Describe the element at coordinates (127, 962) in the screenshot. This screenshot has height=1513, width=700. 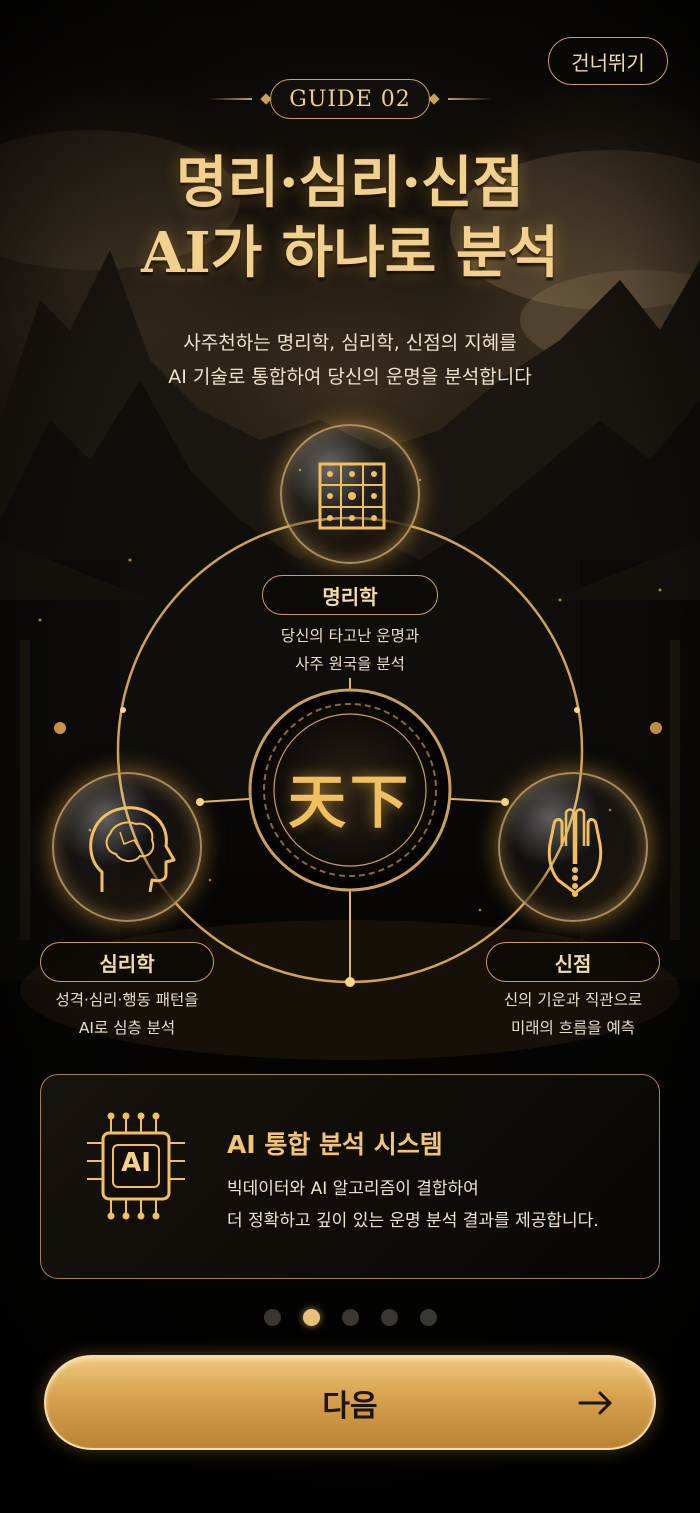
I see `simri-label: 심리학` at that location.